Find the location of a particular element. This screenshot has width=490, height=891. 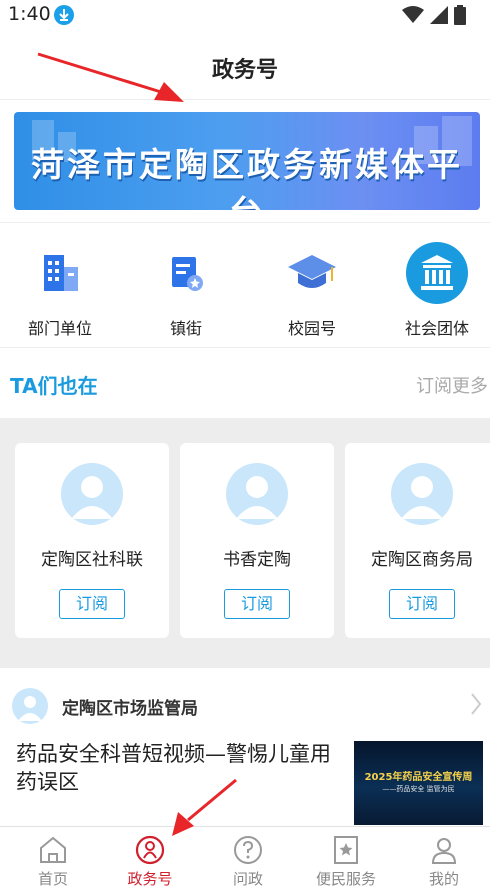

nav-label: 便民服务 is located at coordinates (345, 879).